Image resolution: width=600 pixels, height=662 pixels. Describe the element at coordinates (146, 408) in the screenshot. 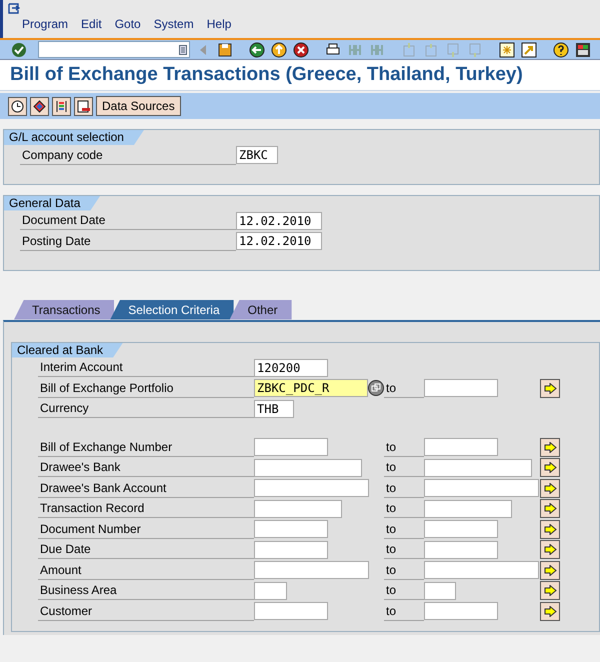

I see `field-label: Currency` at that location.